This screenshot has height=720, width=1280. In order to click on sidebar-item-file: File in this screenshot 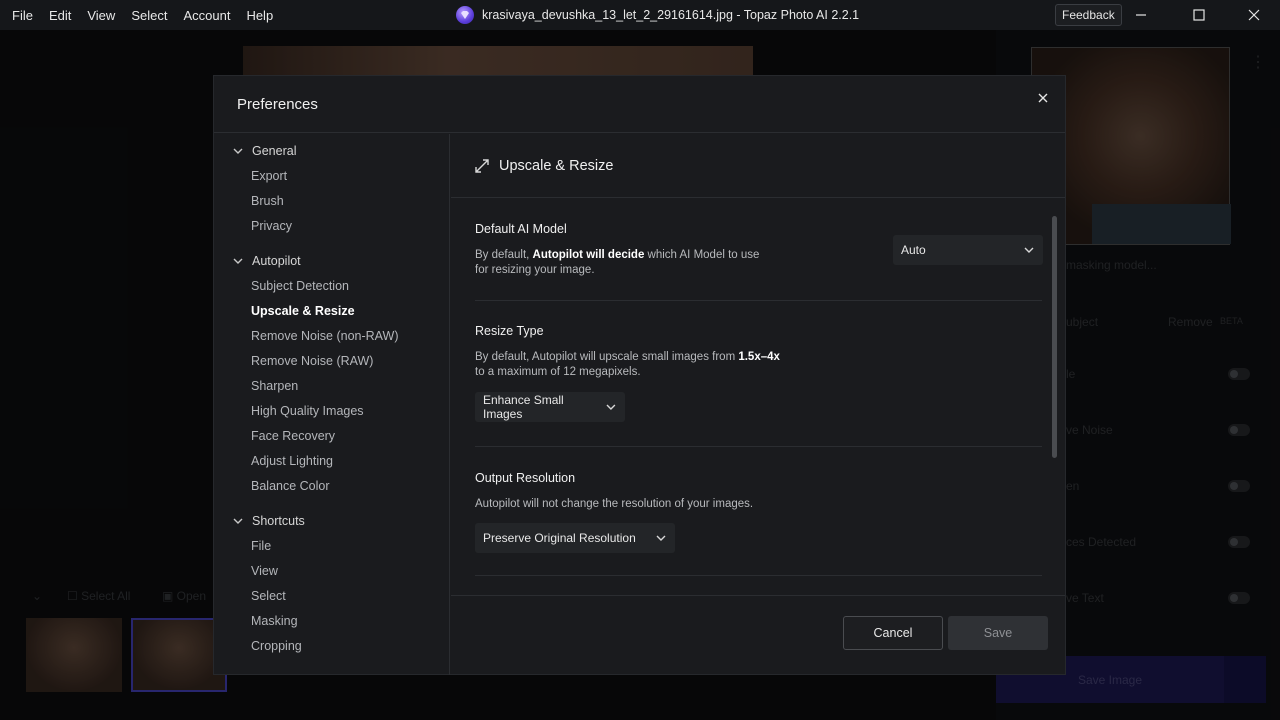, I will do `click(261, 546)`.